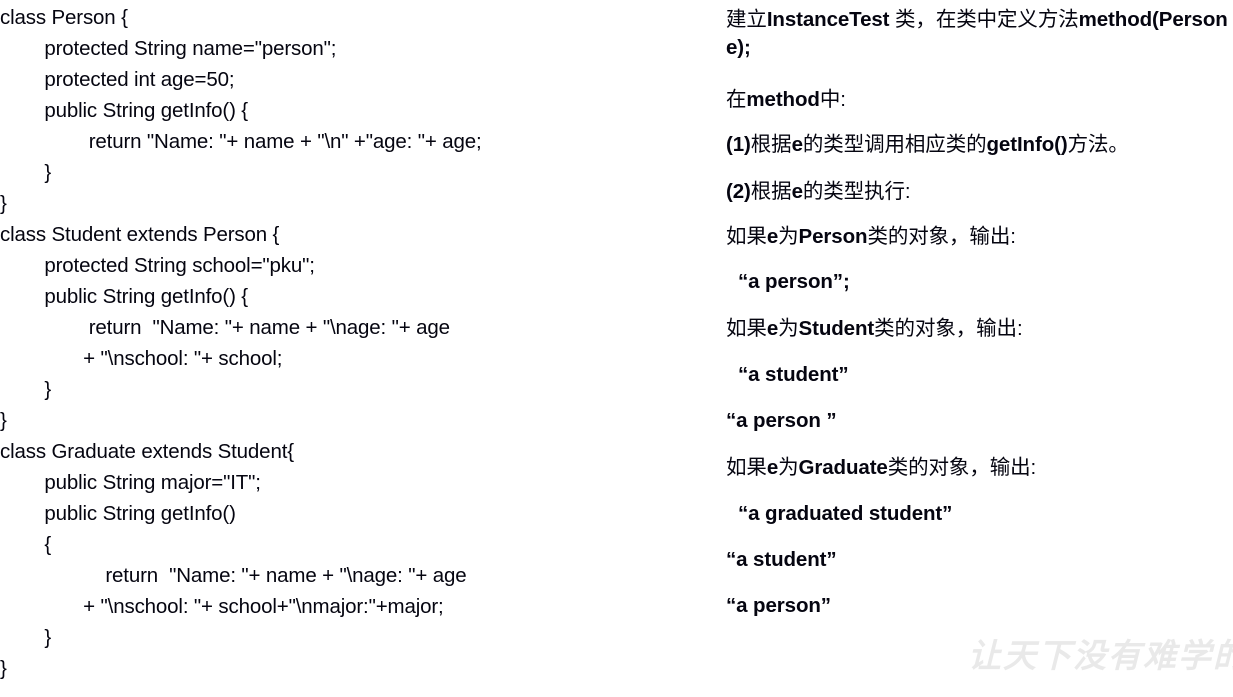  I want to click on spec-segment: InstanceTest, so click(831, 19).